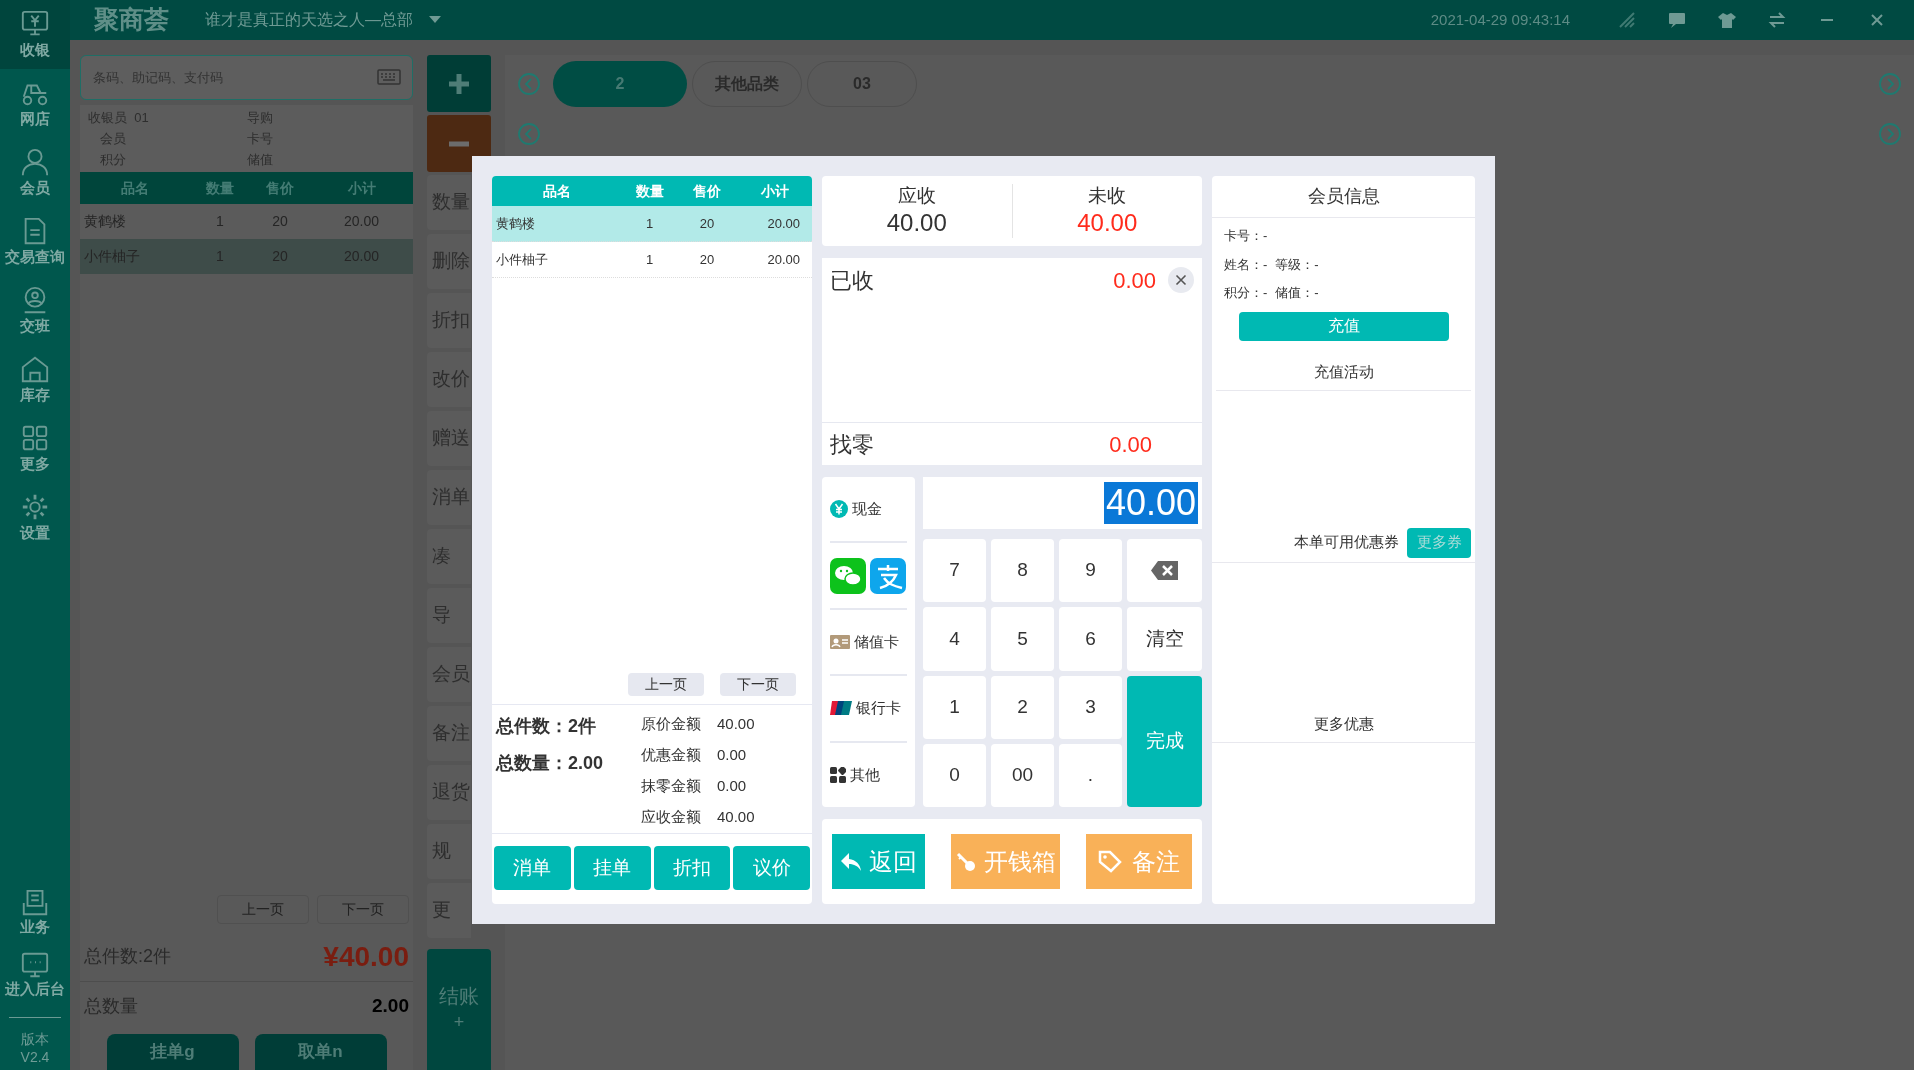  Describe the element at coordinates (850, 861) in the screenshot. I see `reply-arrow-icon` at that location.